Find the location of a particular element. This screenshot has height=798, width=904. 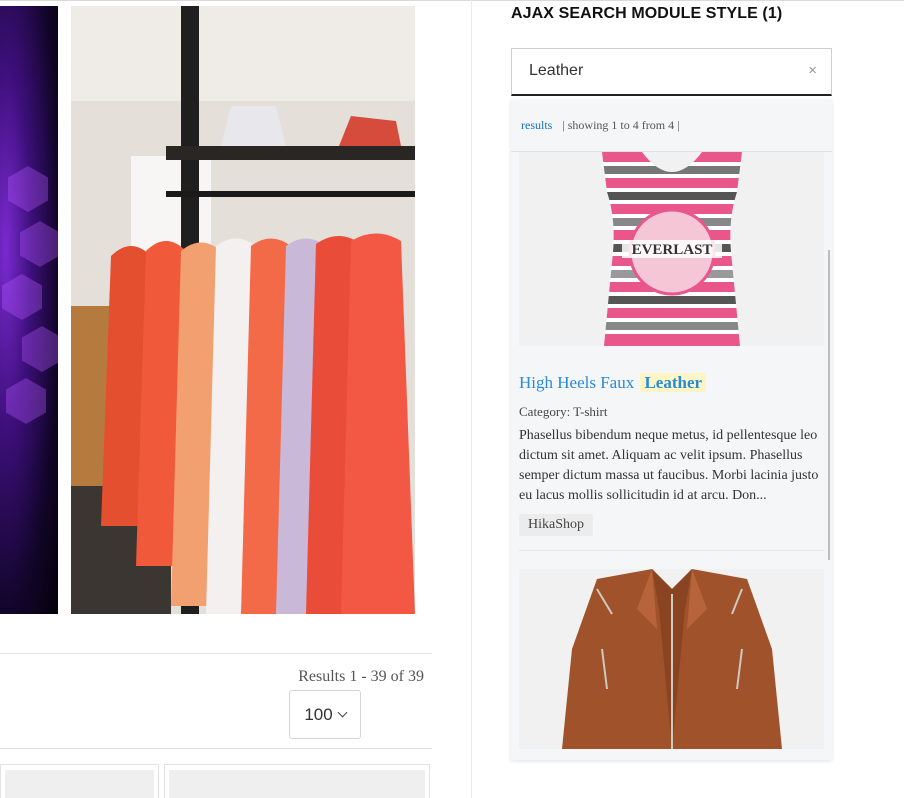

close-icon: × is located at coordinates (812, 70).